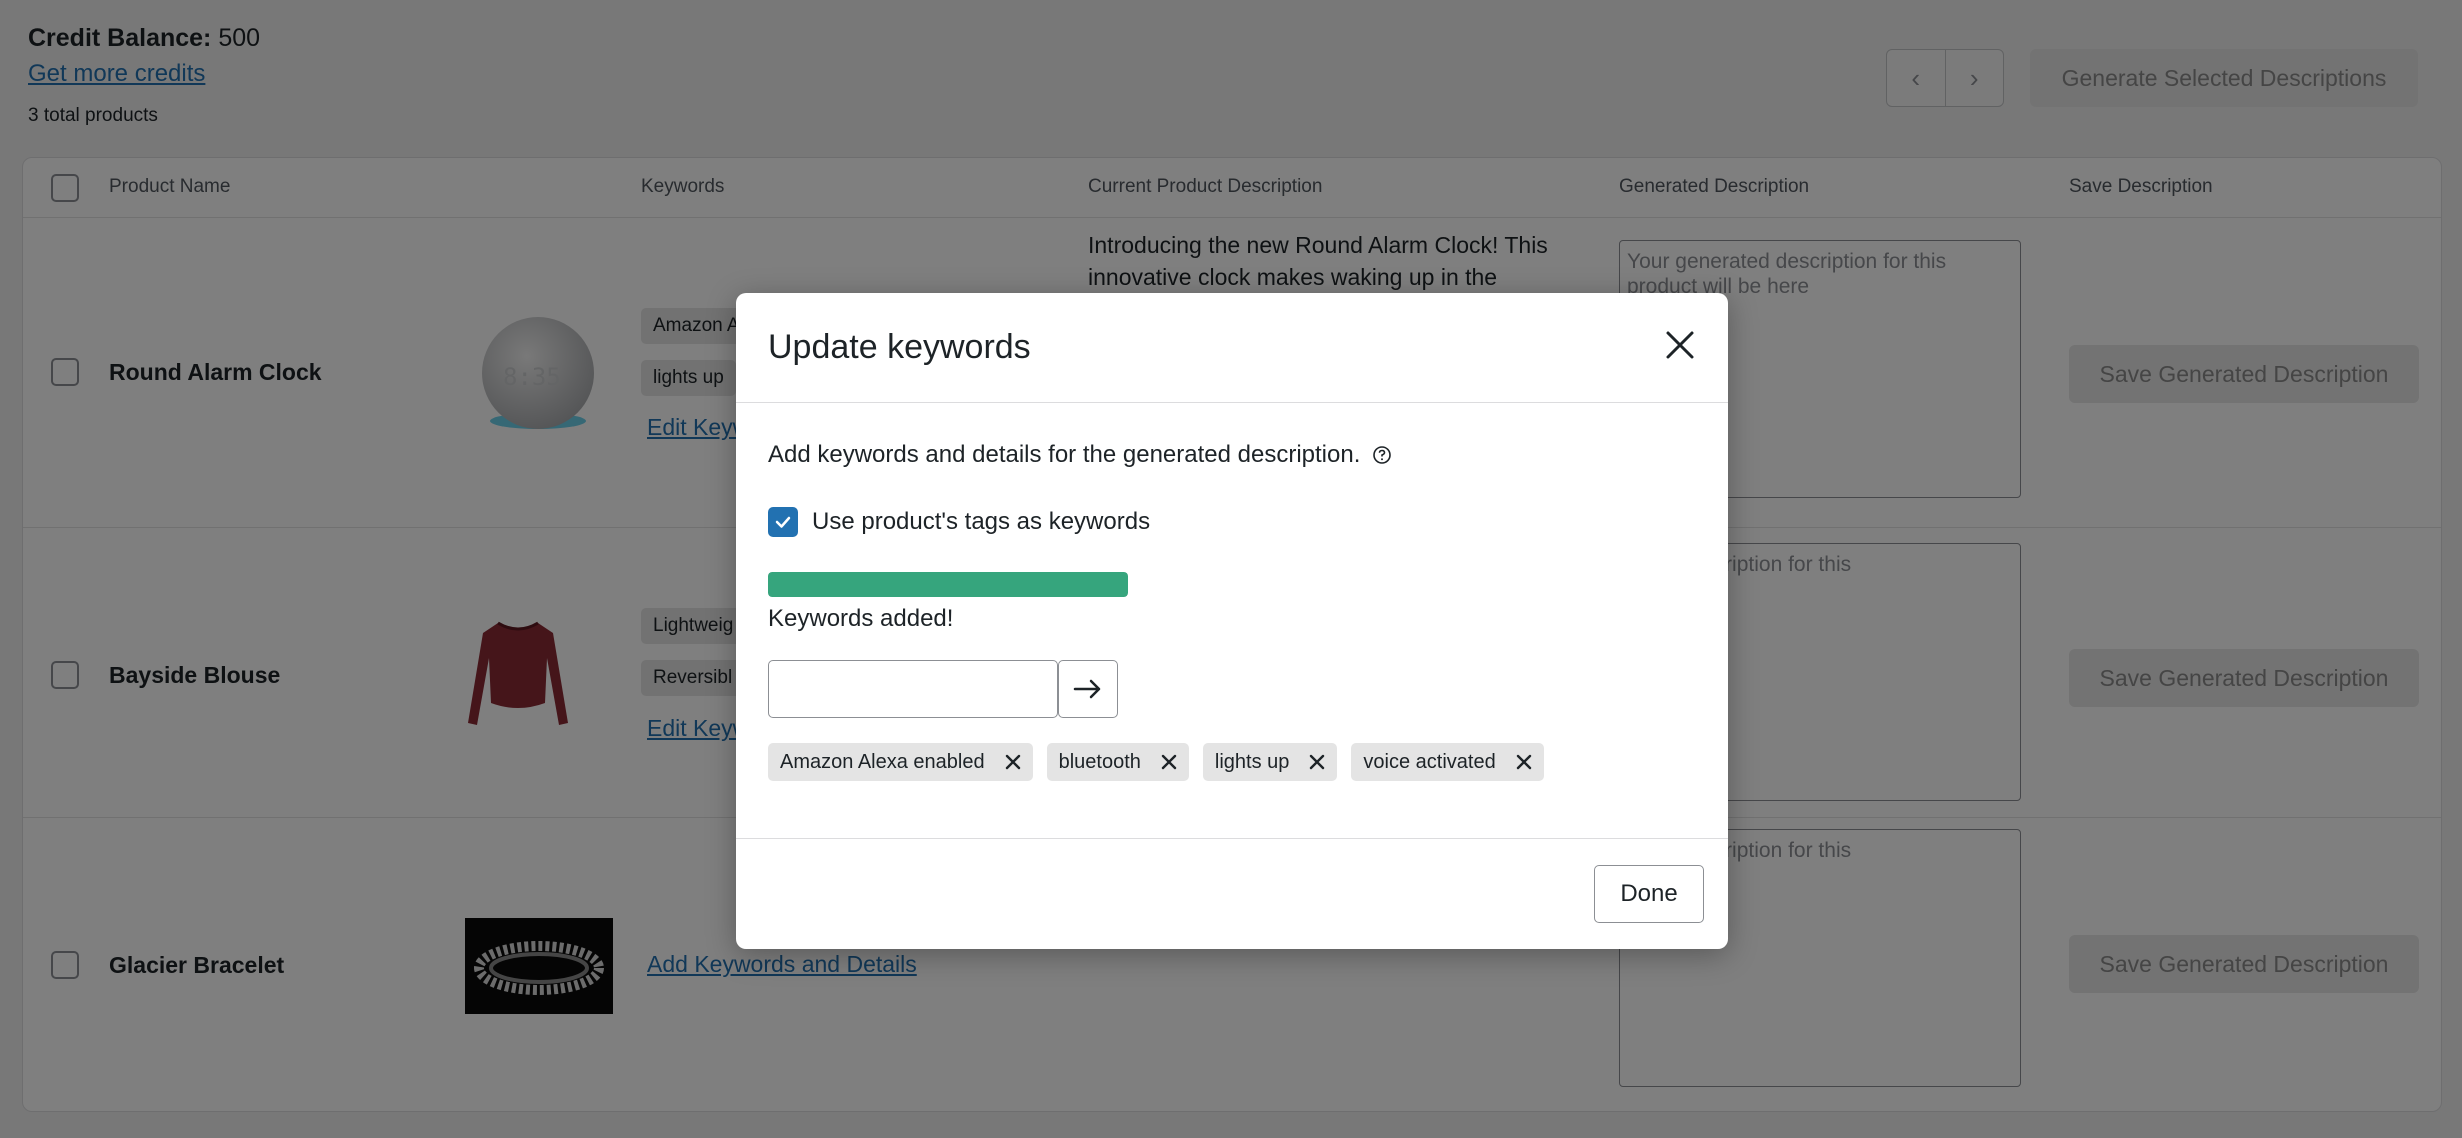  Describe the element at coordinates (1680, 345) in the screenshot. I see `close-icon` at that location.